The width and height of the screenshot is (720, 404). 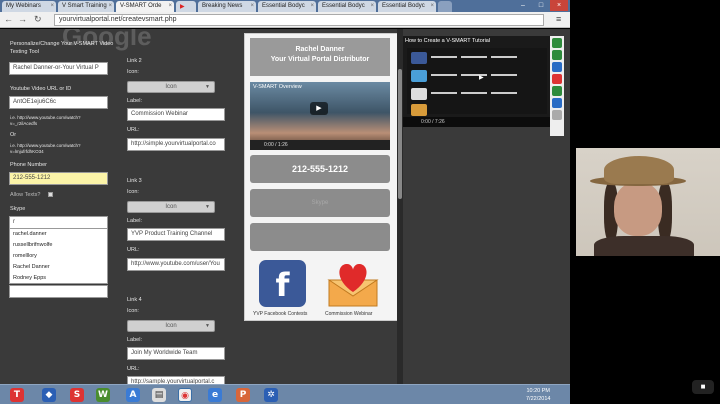 I want to click on allow-texts-checkbox, so click(x=50, y=194).